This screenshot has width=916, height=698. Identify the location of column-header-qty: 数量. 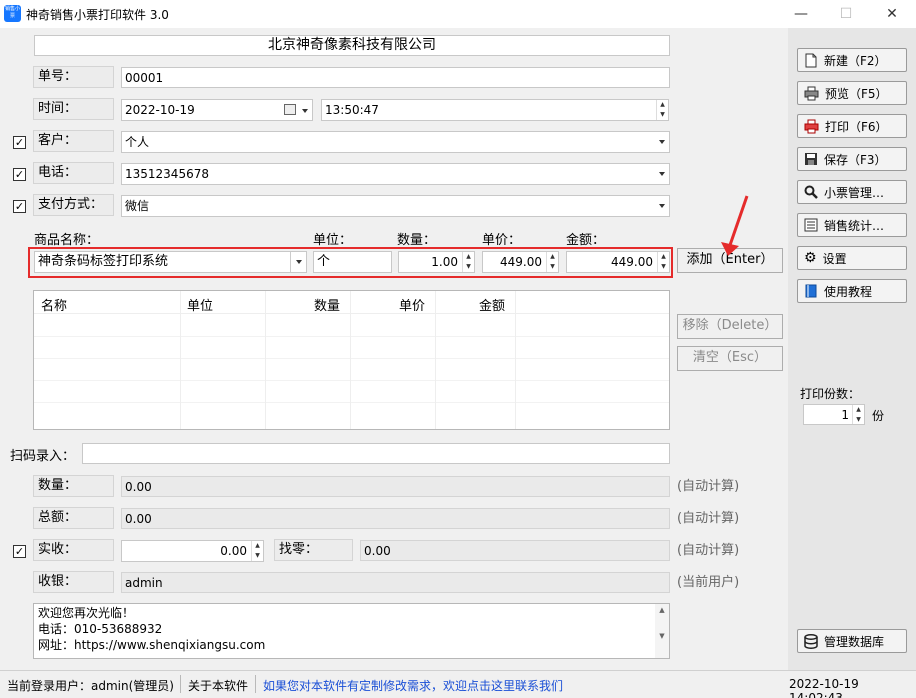
(327, 304).